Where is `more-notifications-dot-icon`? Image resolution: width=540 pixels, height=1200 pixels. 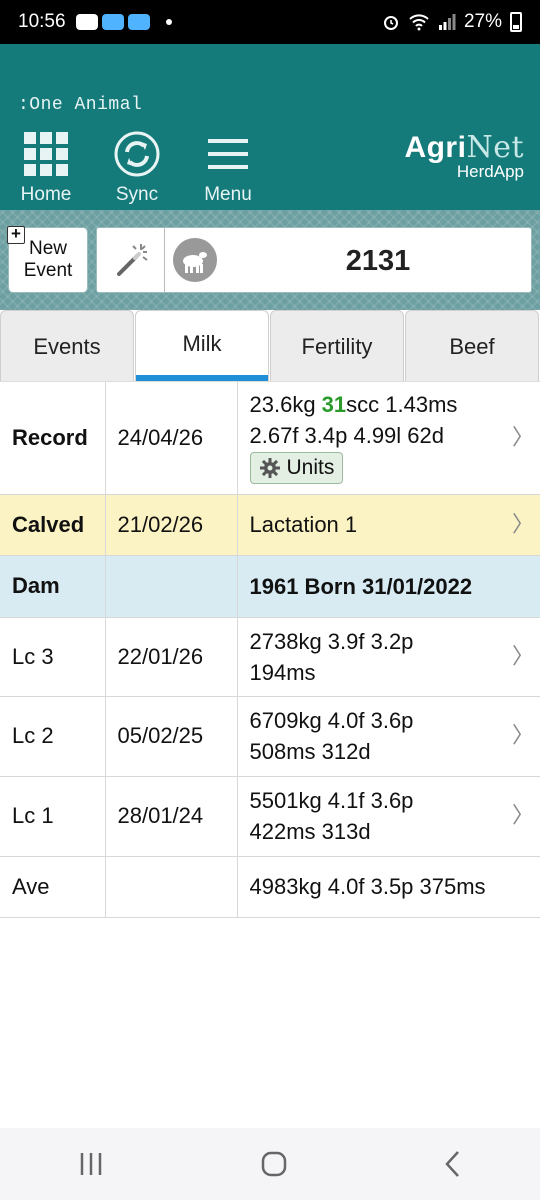 more-notifications-dot-icon is located at coordinates (168, 22).